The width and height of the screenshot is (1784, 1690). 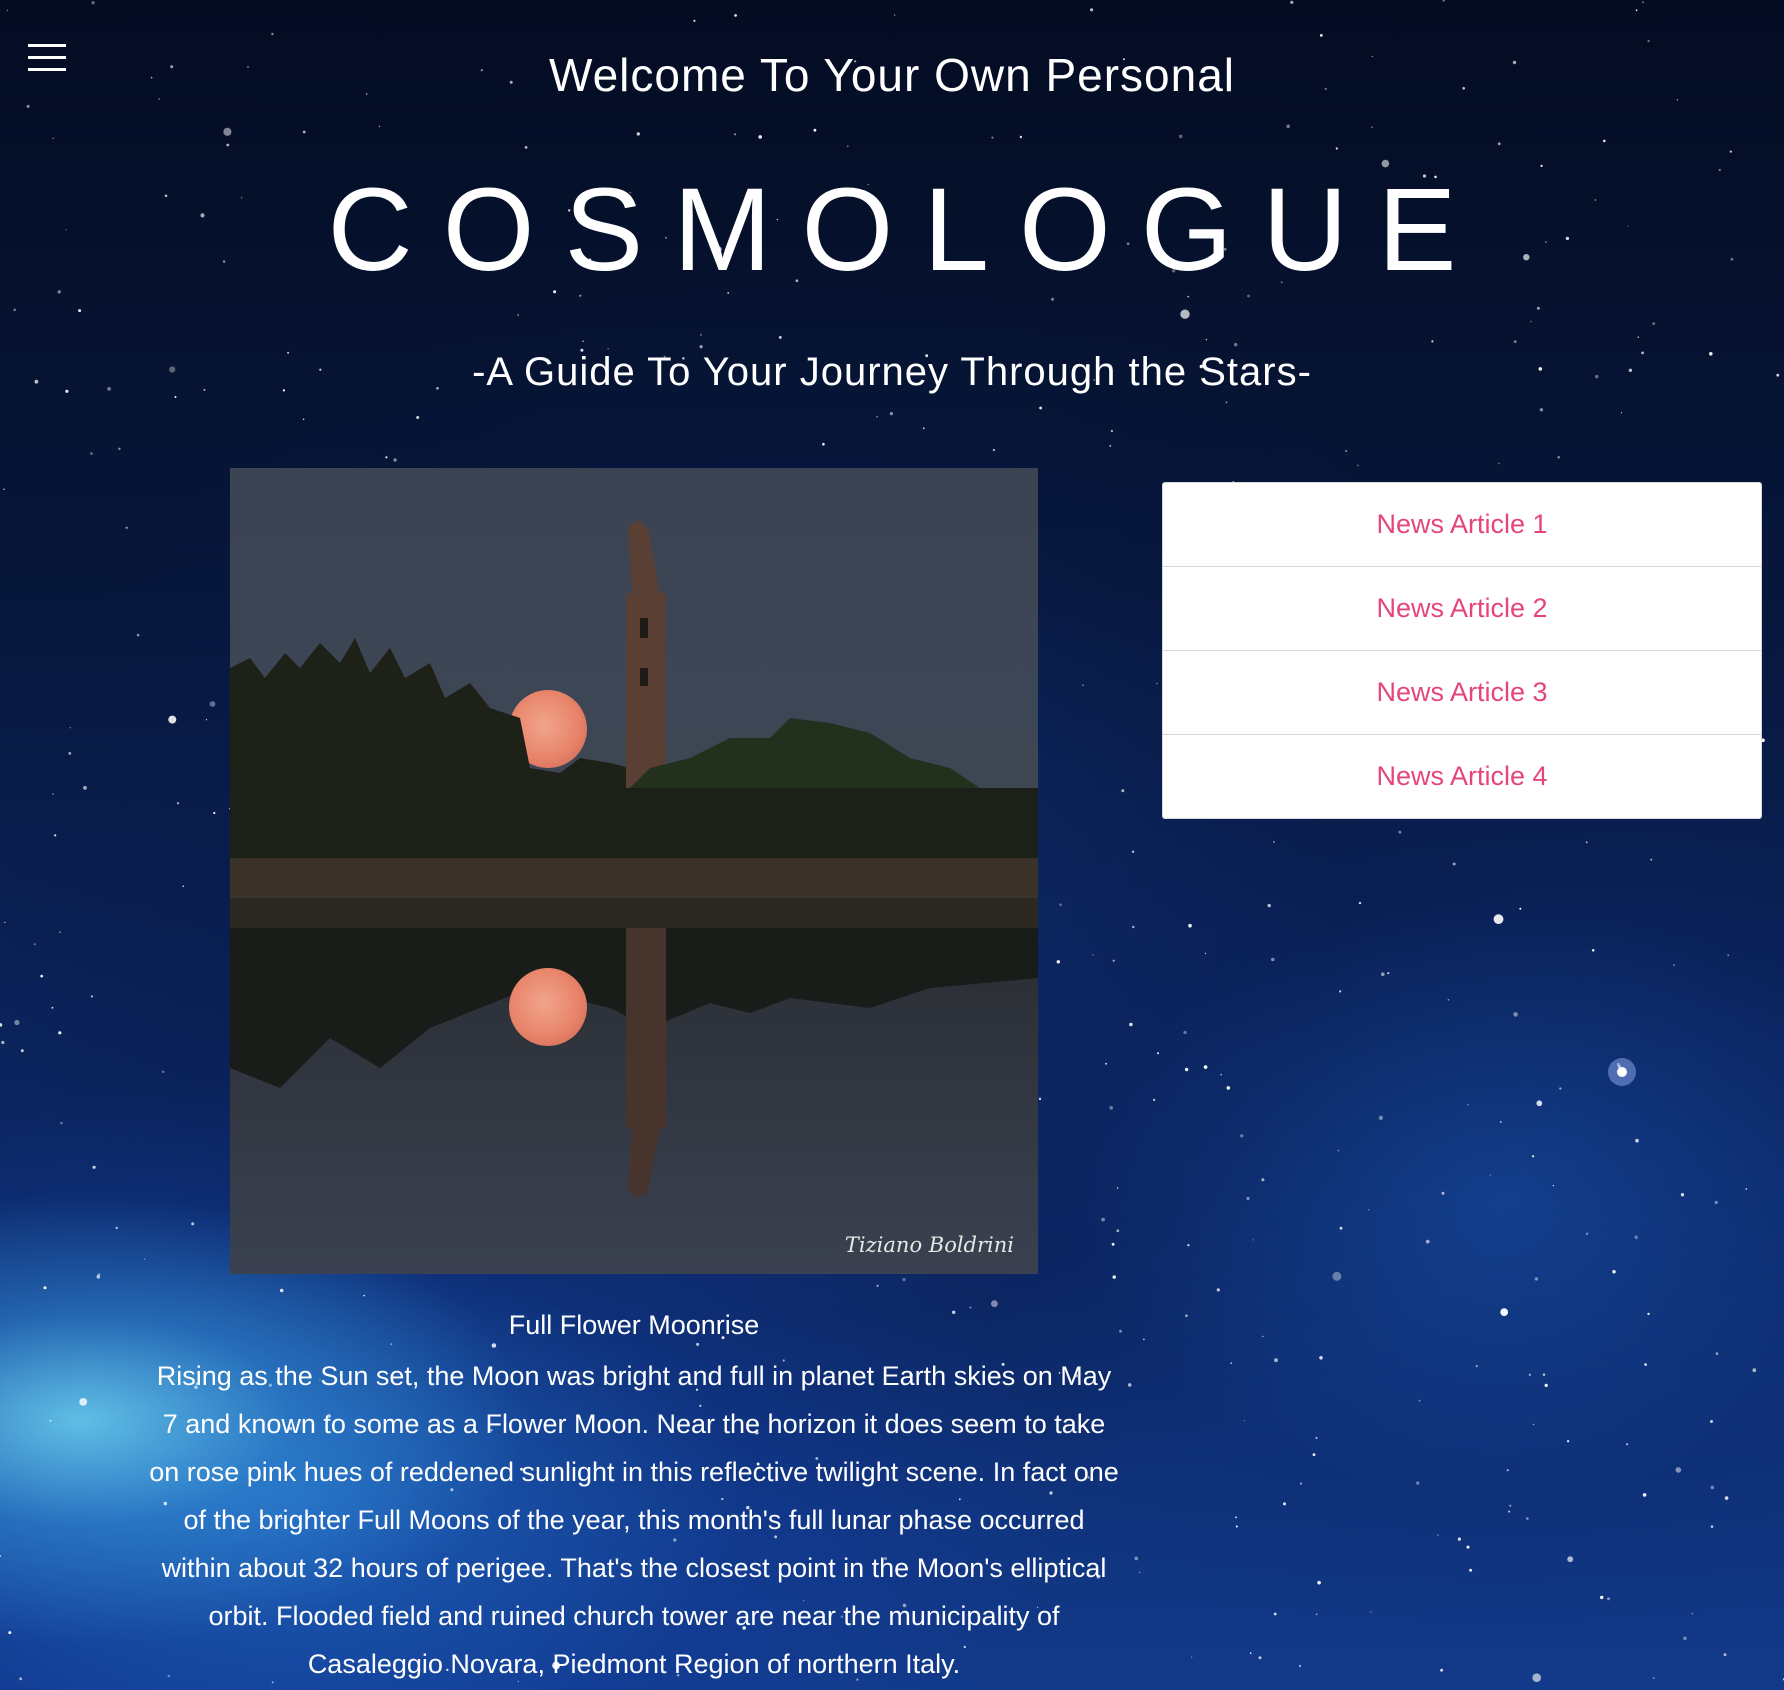 I want to click on news-article-link: News Article 4, so click(x=1462, y=776).